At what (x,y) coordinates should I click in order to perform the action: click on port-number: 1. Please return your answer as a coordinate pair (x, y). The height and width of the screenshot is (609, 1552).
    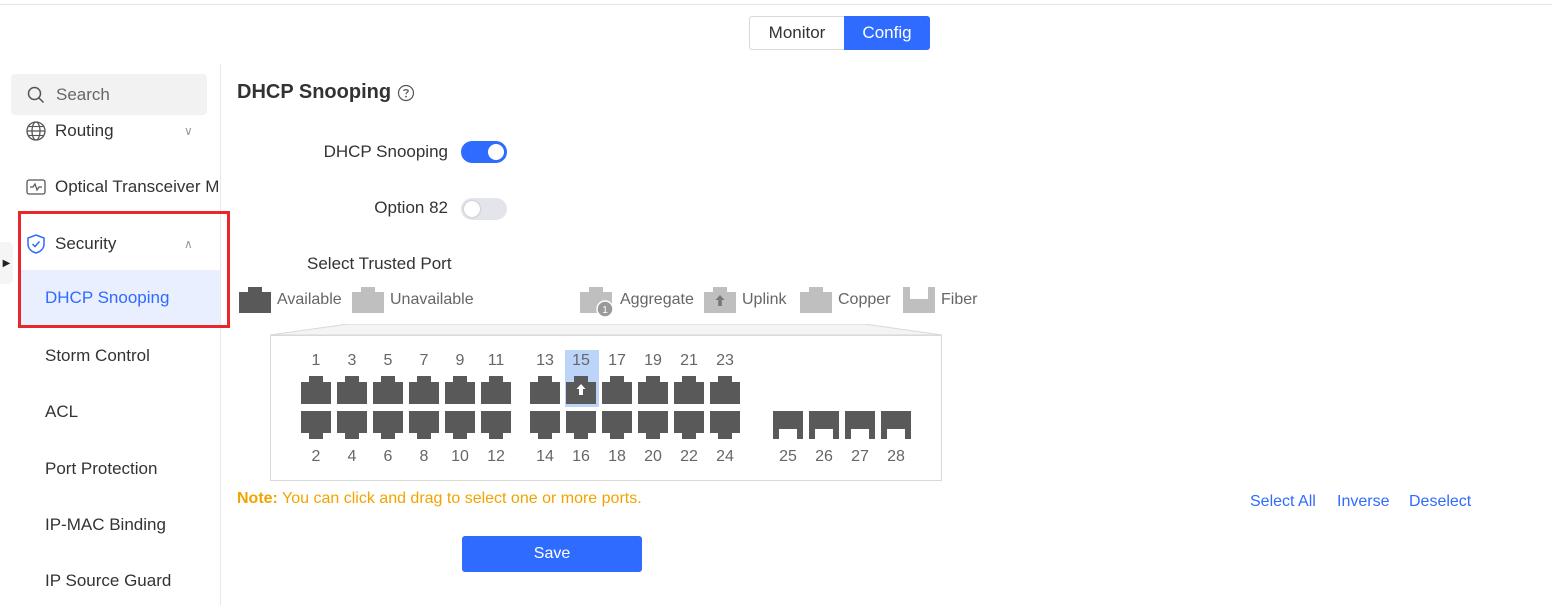
    Looking at the image, I should click on (316, 360).